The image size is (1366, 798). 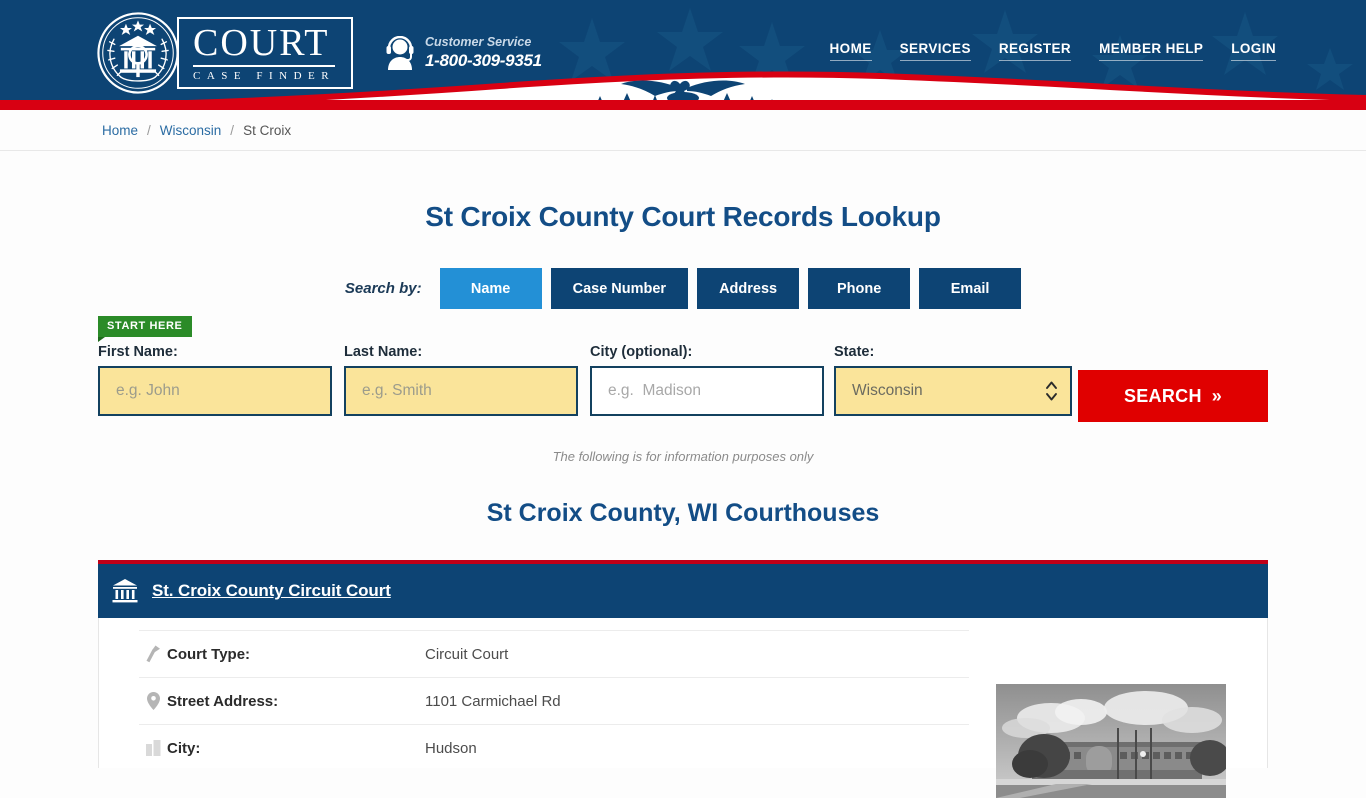 What do you see at coordinates (683, 216) in the screenshot?
I see `page-title: St Croix County Court Records Lookup` at bounding box center [683, 216].